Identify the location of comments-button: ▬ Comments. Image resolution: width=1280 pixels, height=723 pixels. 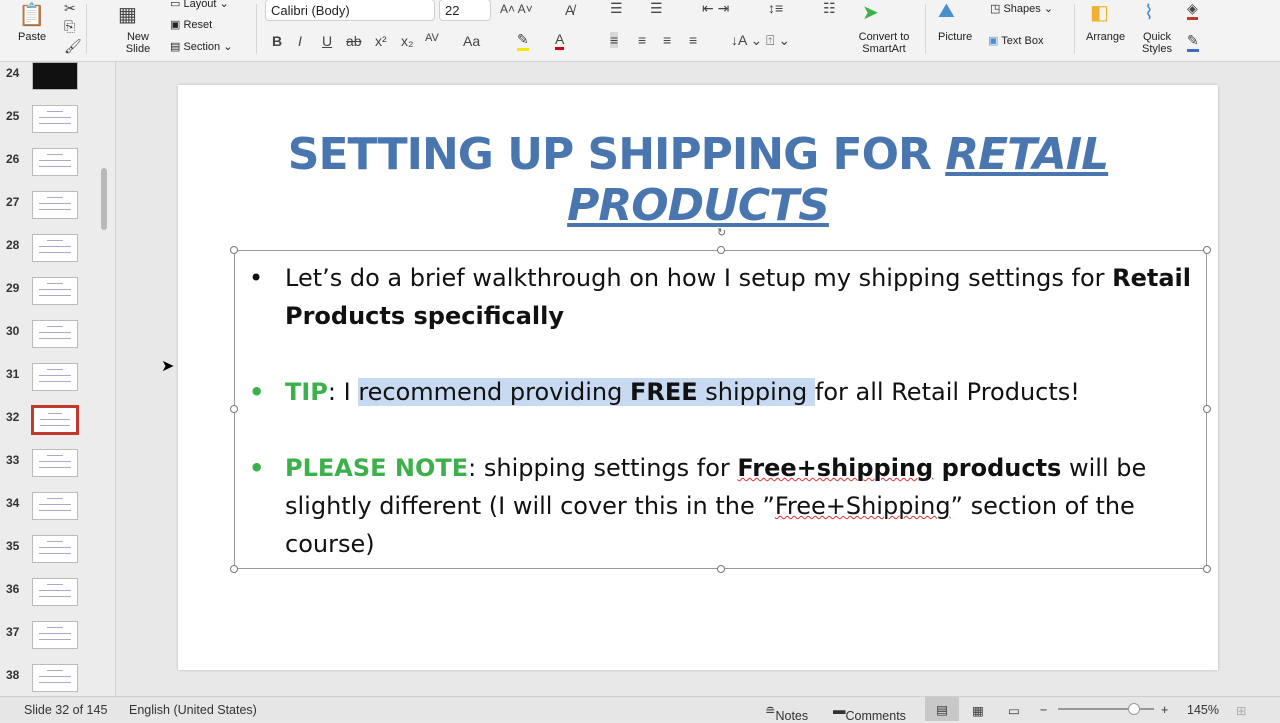
(869, 713).